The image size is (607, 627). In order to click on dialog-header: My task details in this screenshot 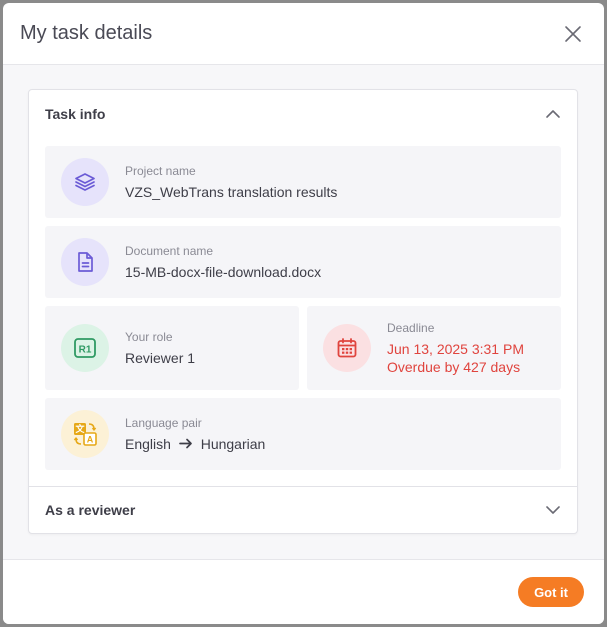, I will do `click(303, 34)`.